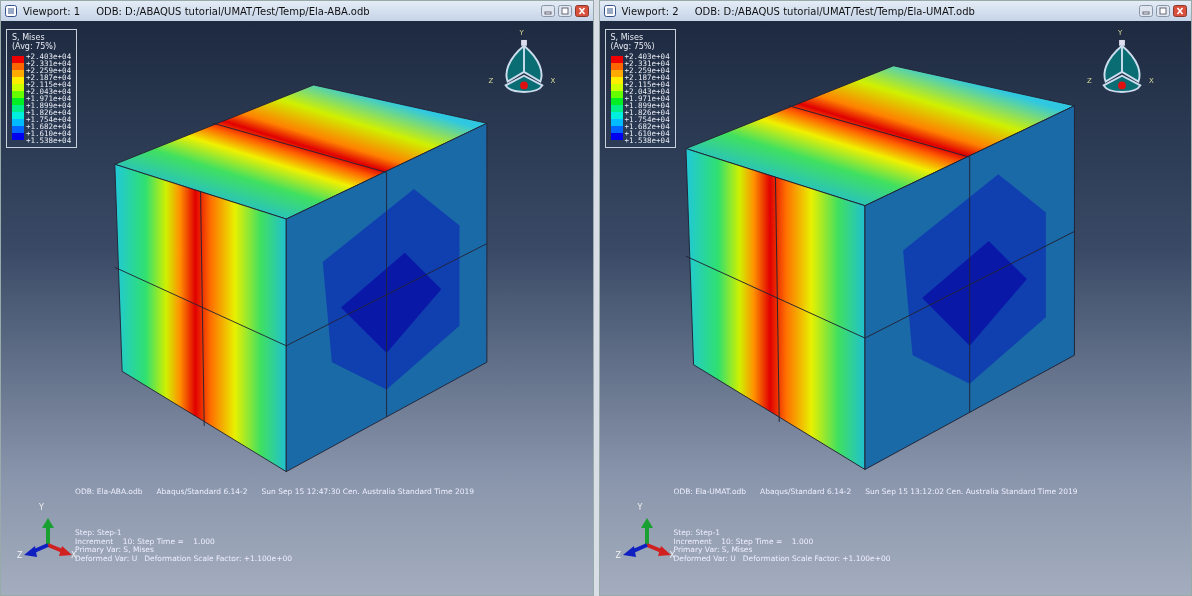 The image size is (1192, 596). Describe the element at coordinates (650, 11) in the screenshot. I see `viewport-title: Viewport: 2` at that location.